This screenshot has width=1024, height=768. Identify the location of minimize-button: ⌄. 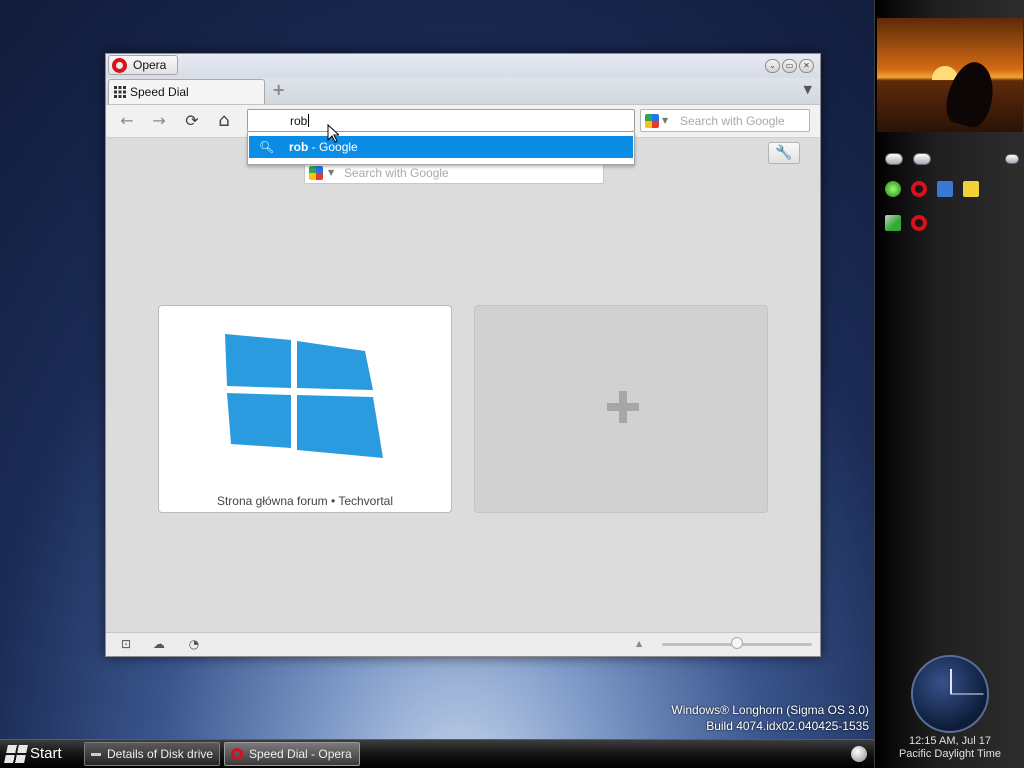
(772, 66).